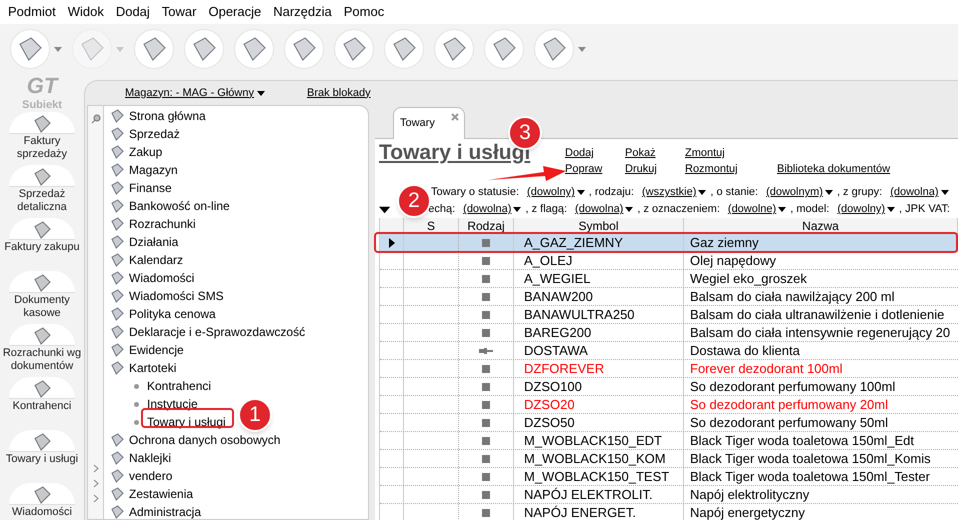 The image size is (958, 520). I want to click on nav-item: Towary i usługi, so click(186, 422).